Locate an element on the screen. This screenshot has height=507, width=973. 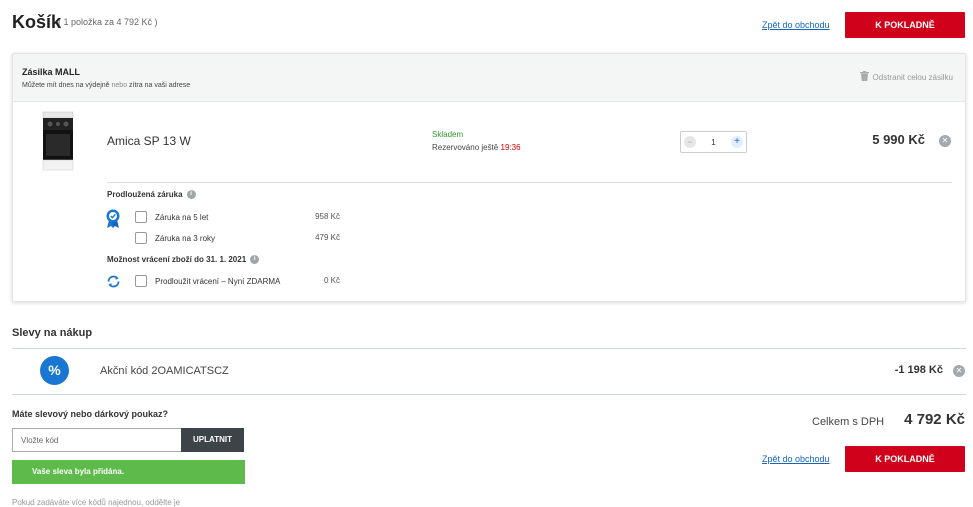
return-info-icon: i is located at coordinates (255, 259).